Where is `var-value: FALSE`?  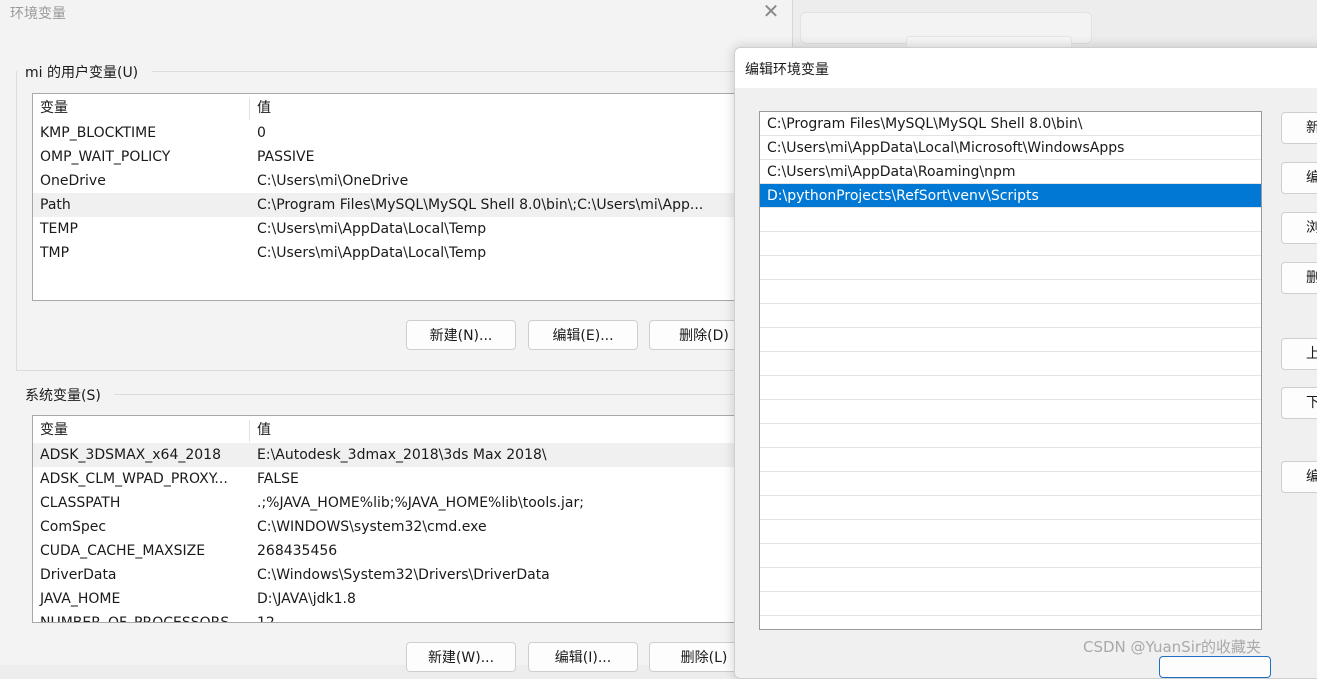 var-value: FALSE is located at coordinates (278, 479).